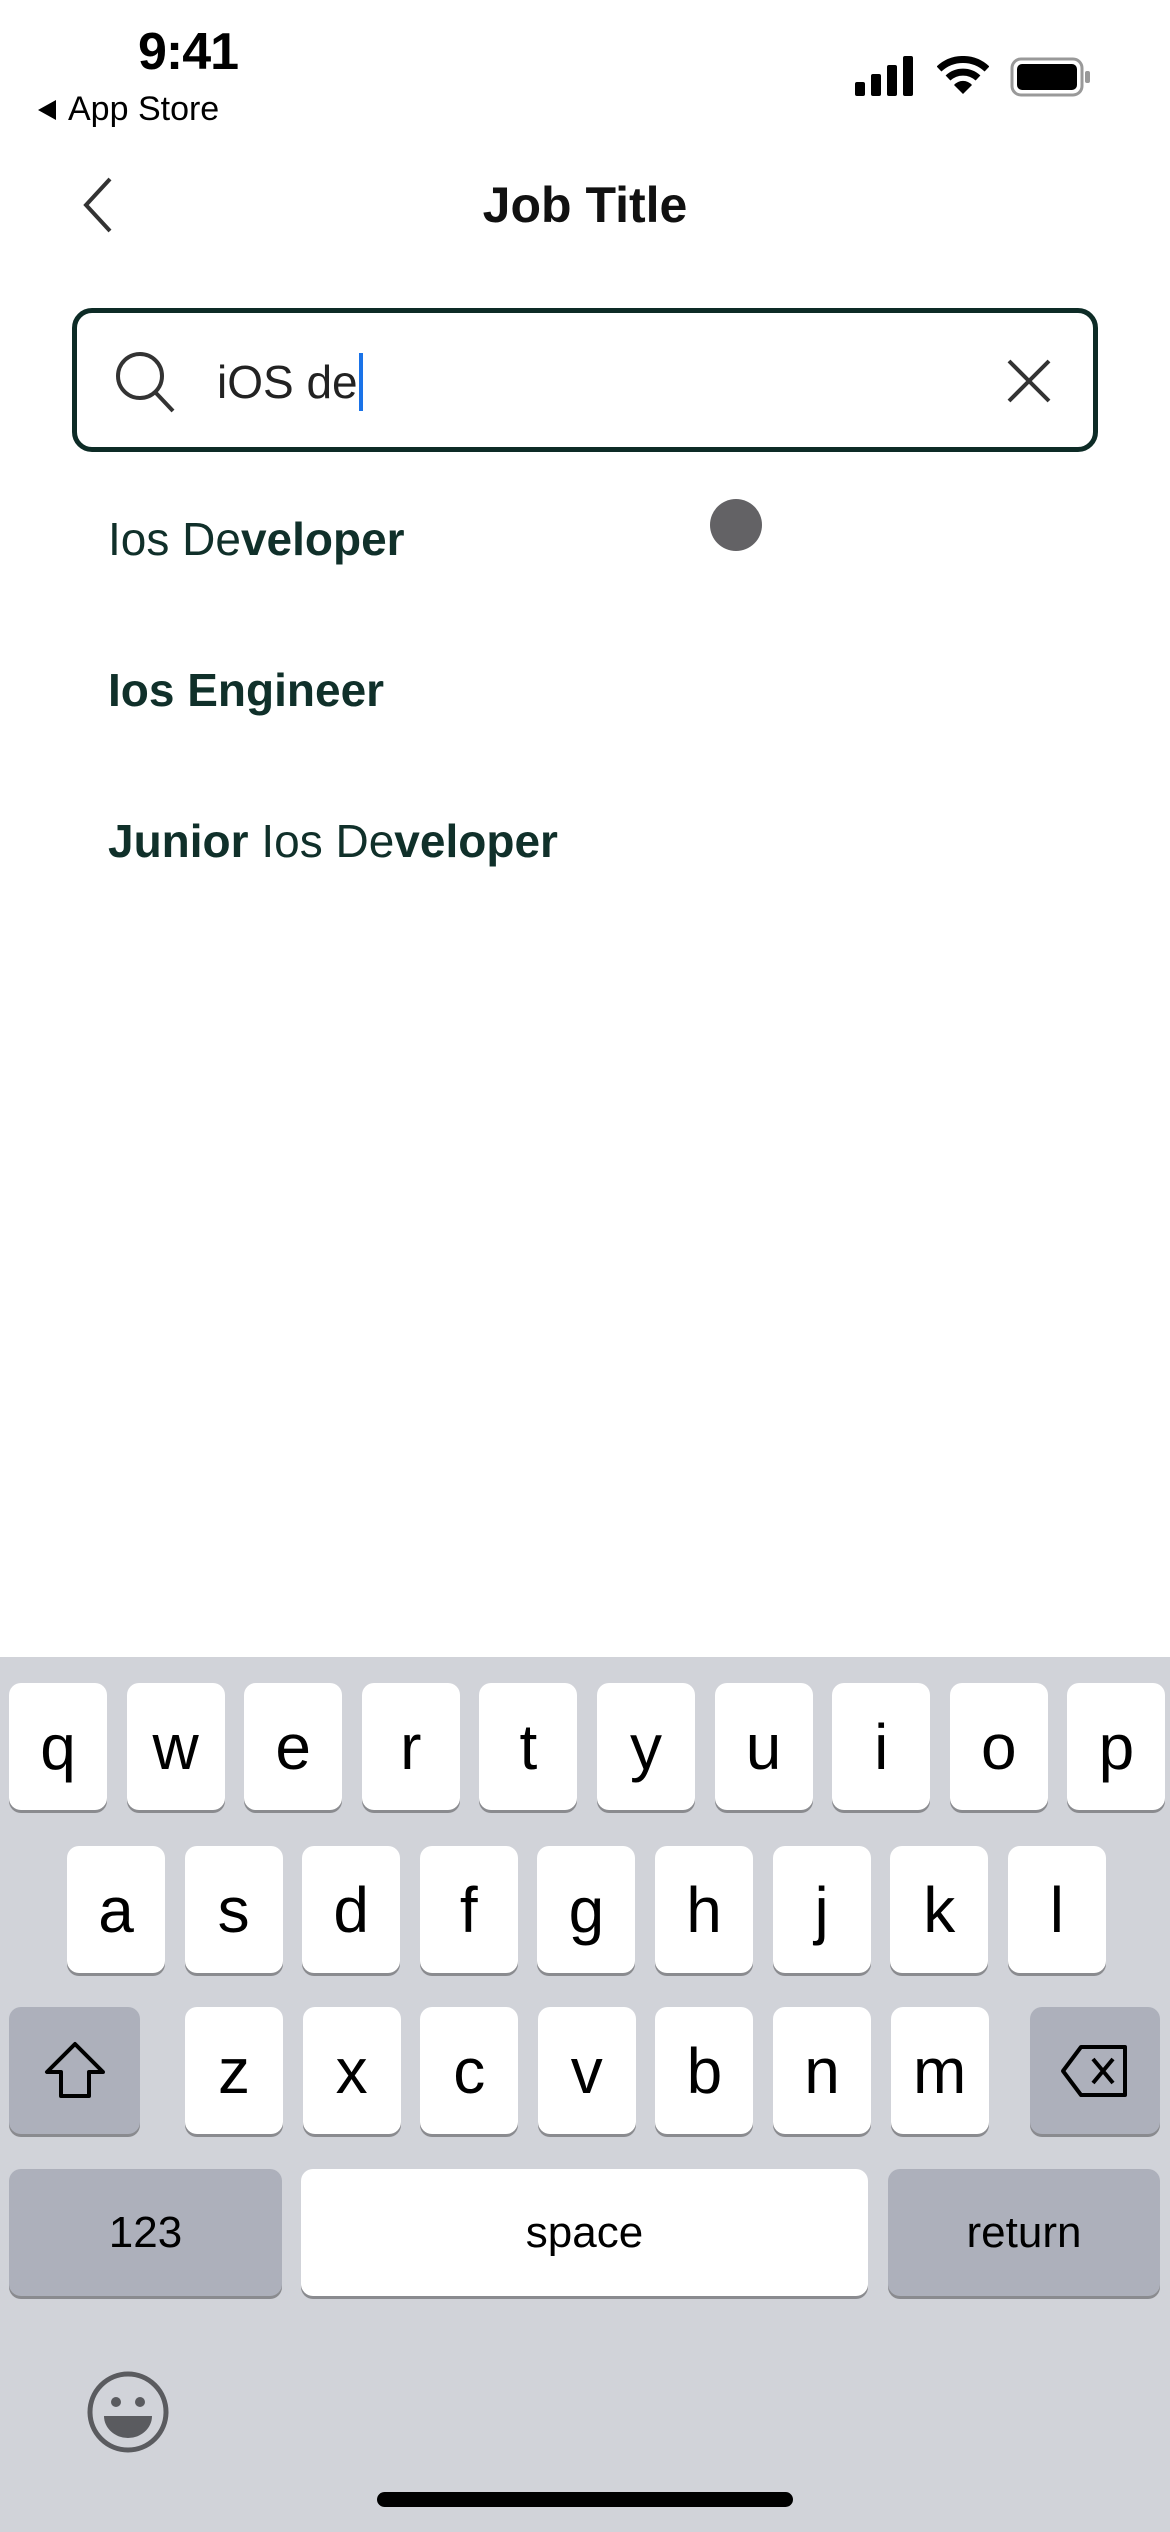  I want to click on key-p: p, so click(1116, 1746).